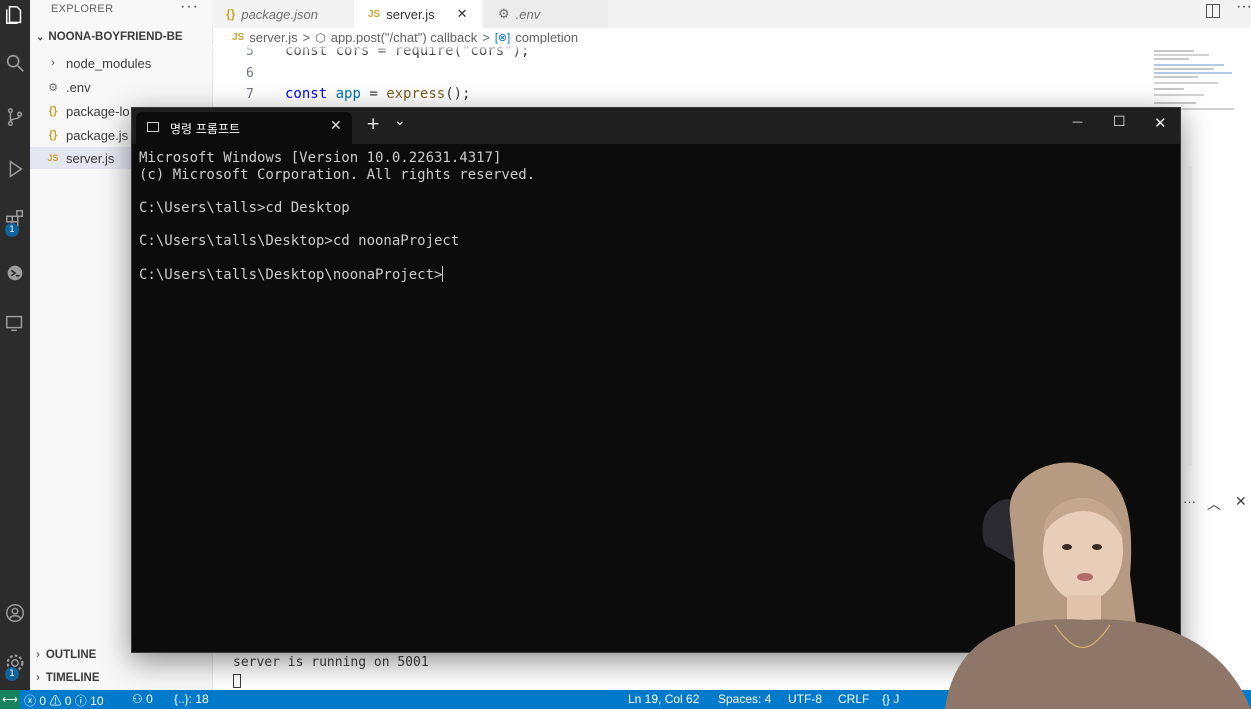  Describe the element at coordinates (98, 111) in the screenshot. I see `tree-item-label: package-lo` at that location.